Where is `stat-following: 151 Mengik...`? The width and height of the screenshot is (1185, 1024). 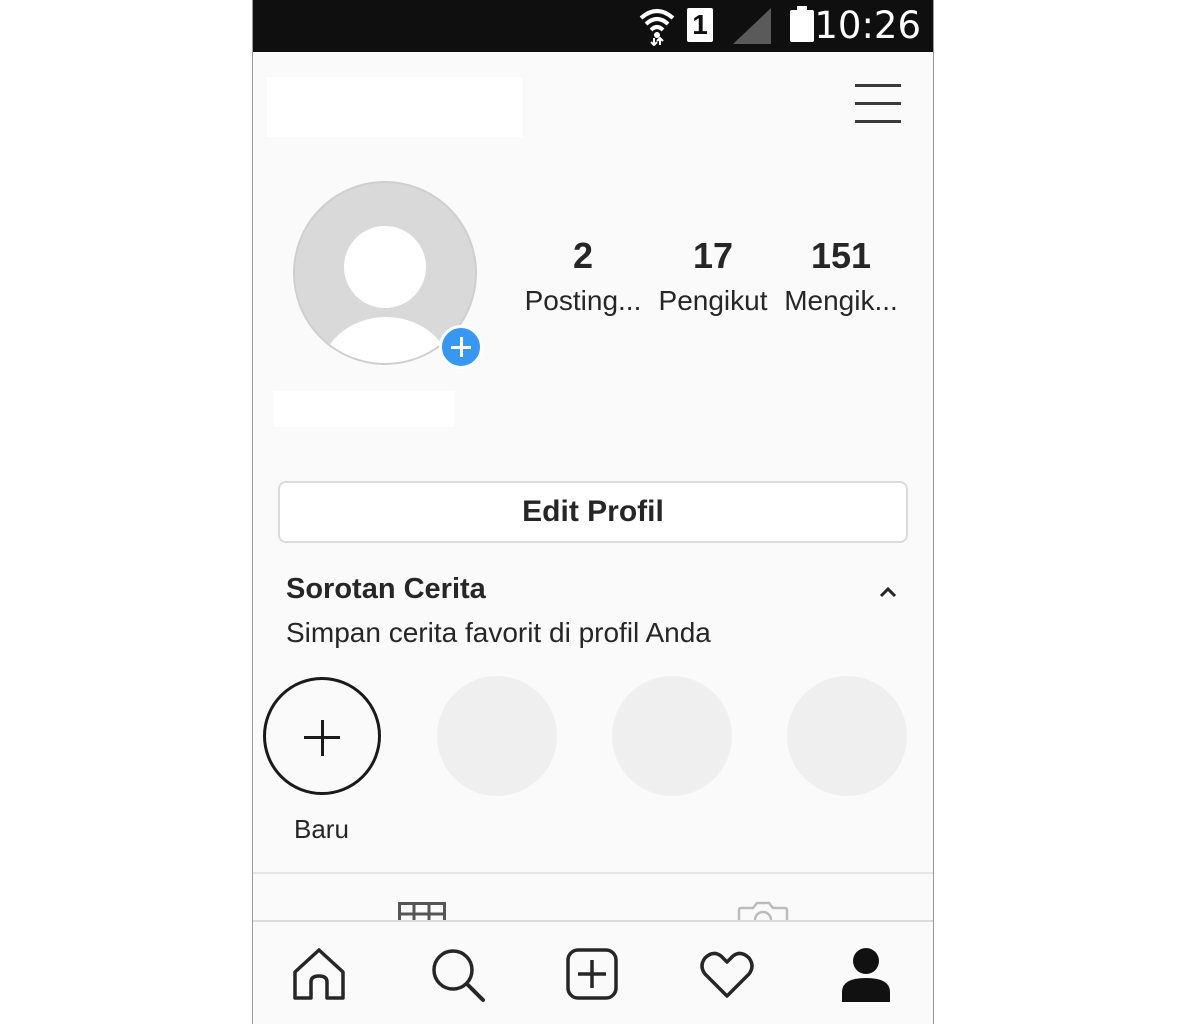 stat-following: 151 Mengik... is located at coordinates (841, 277).